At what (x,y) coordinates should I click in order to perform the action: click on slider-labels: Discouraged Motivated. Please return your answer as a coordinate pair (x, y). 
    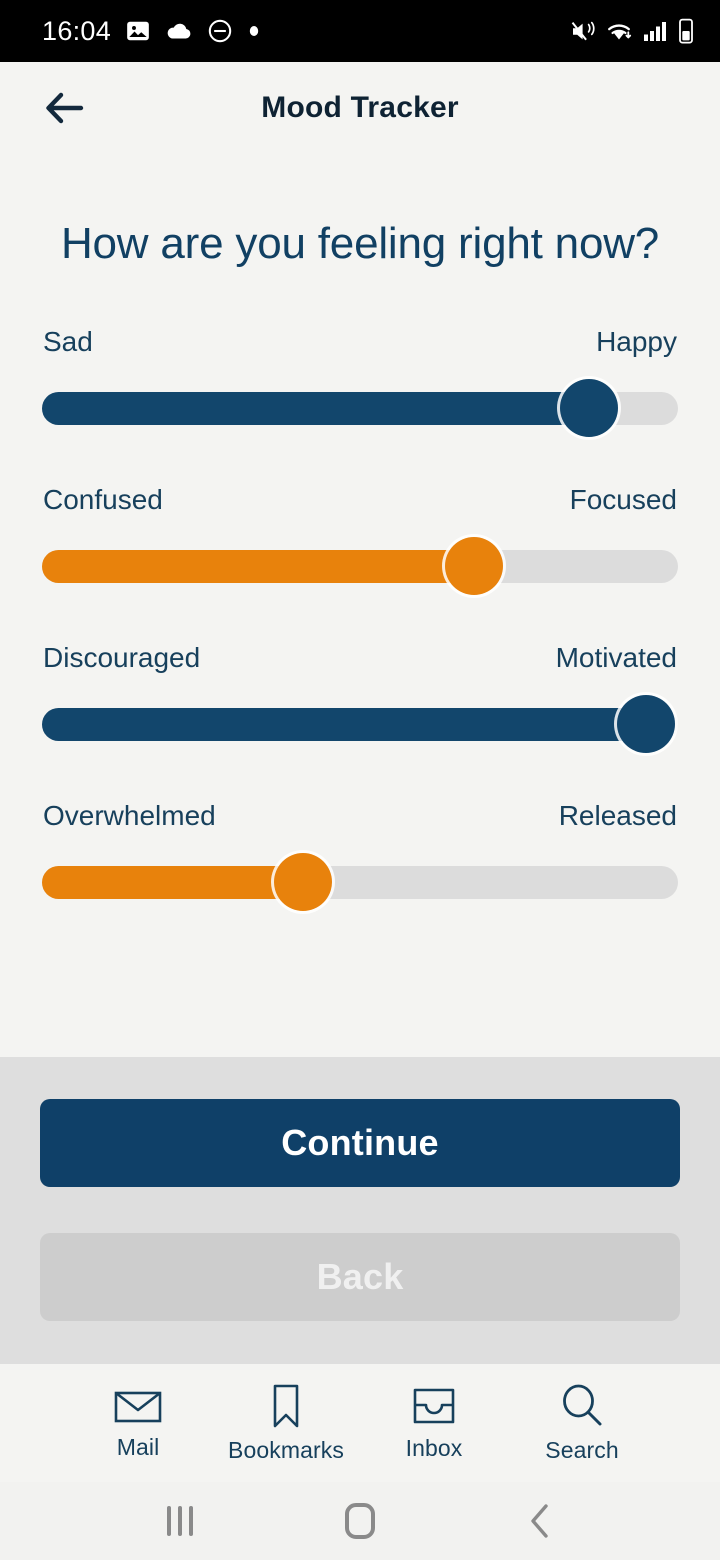
    Looking at the image, I should click on (360, 658).